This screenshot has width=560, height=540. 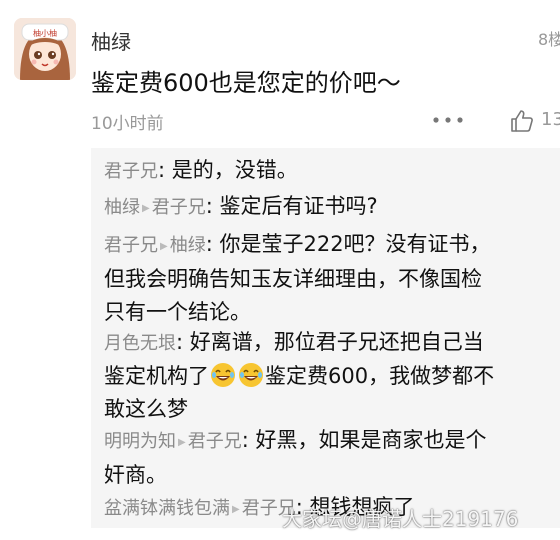 I want to click on avatar-image: 柚小柚, so click(x=45, y=49).